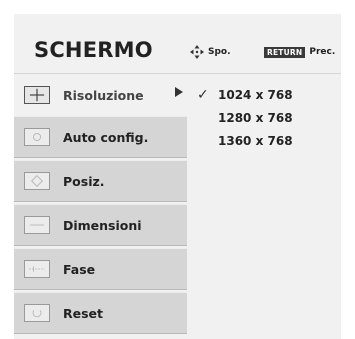 This screenshot has height=339, width=355. Describe the element at coordinates (37, 137) in the screenshot. I see `auto-config-icon` at that location.